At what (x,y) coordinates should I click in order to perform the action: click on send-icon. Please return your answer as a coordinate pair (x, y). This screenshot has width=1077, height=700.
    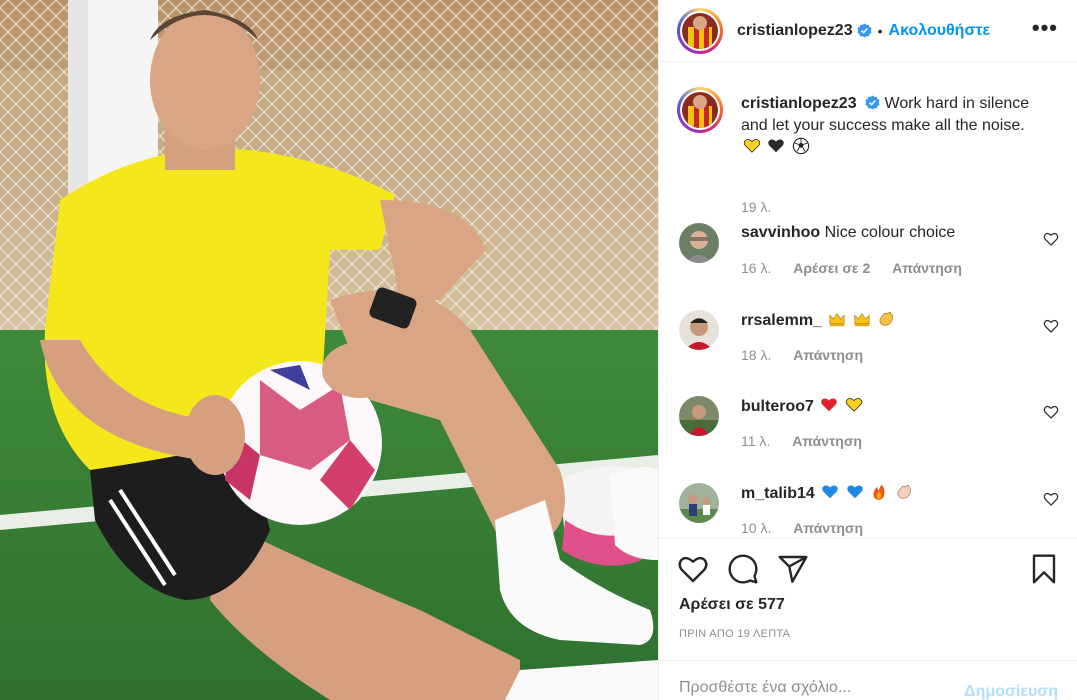
    Looking at the image, I should click on (793, 569).